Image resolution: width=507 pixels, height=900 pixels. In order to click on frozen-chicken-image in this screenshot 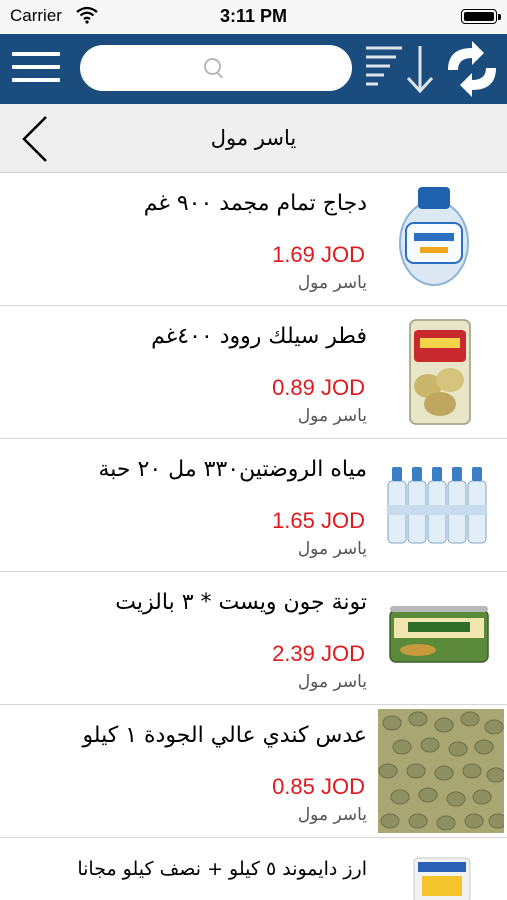, I will do `click(434, 236)`.